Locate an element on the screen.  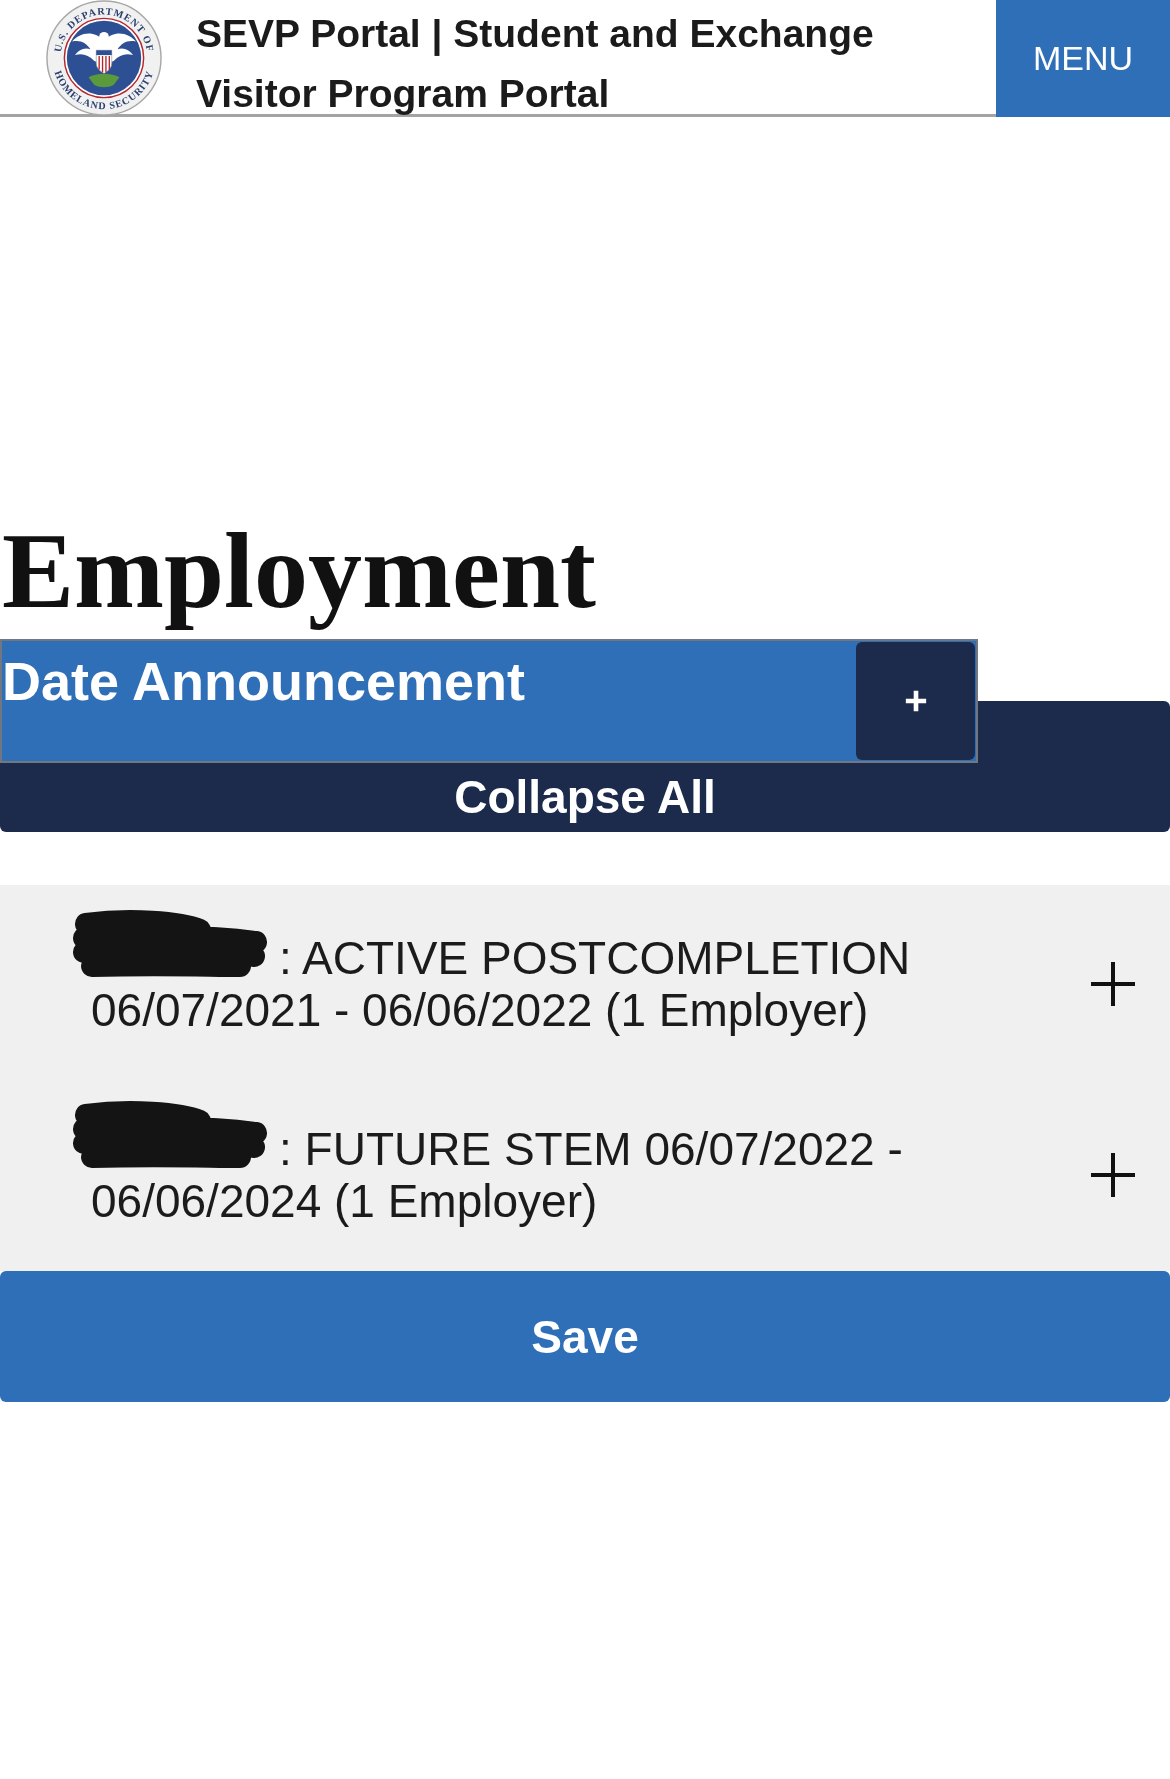
page-title: Employment is located at coordinates (299, 571).